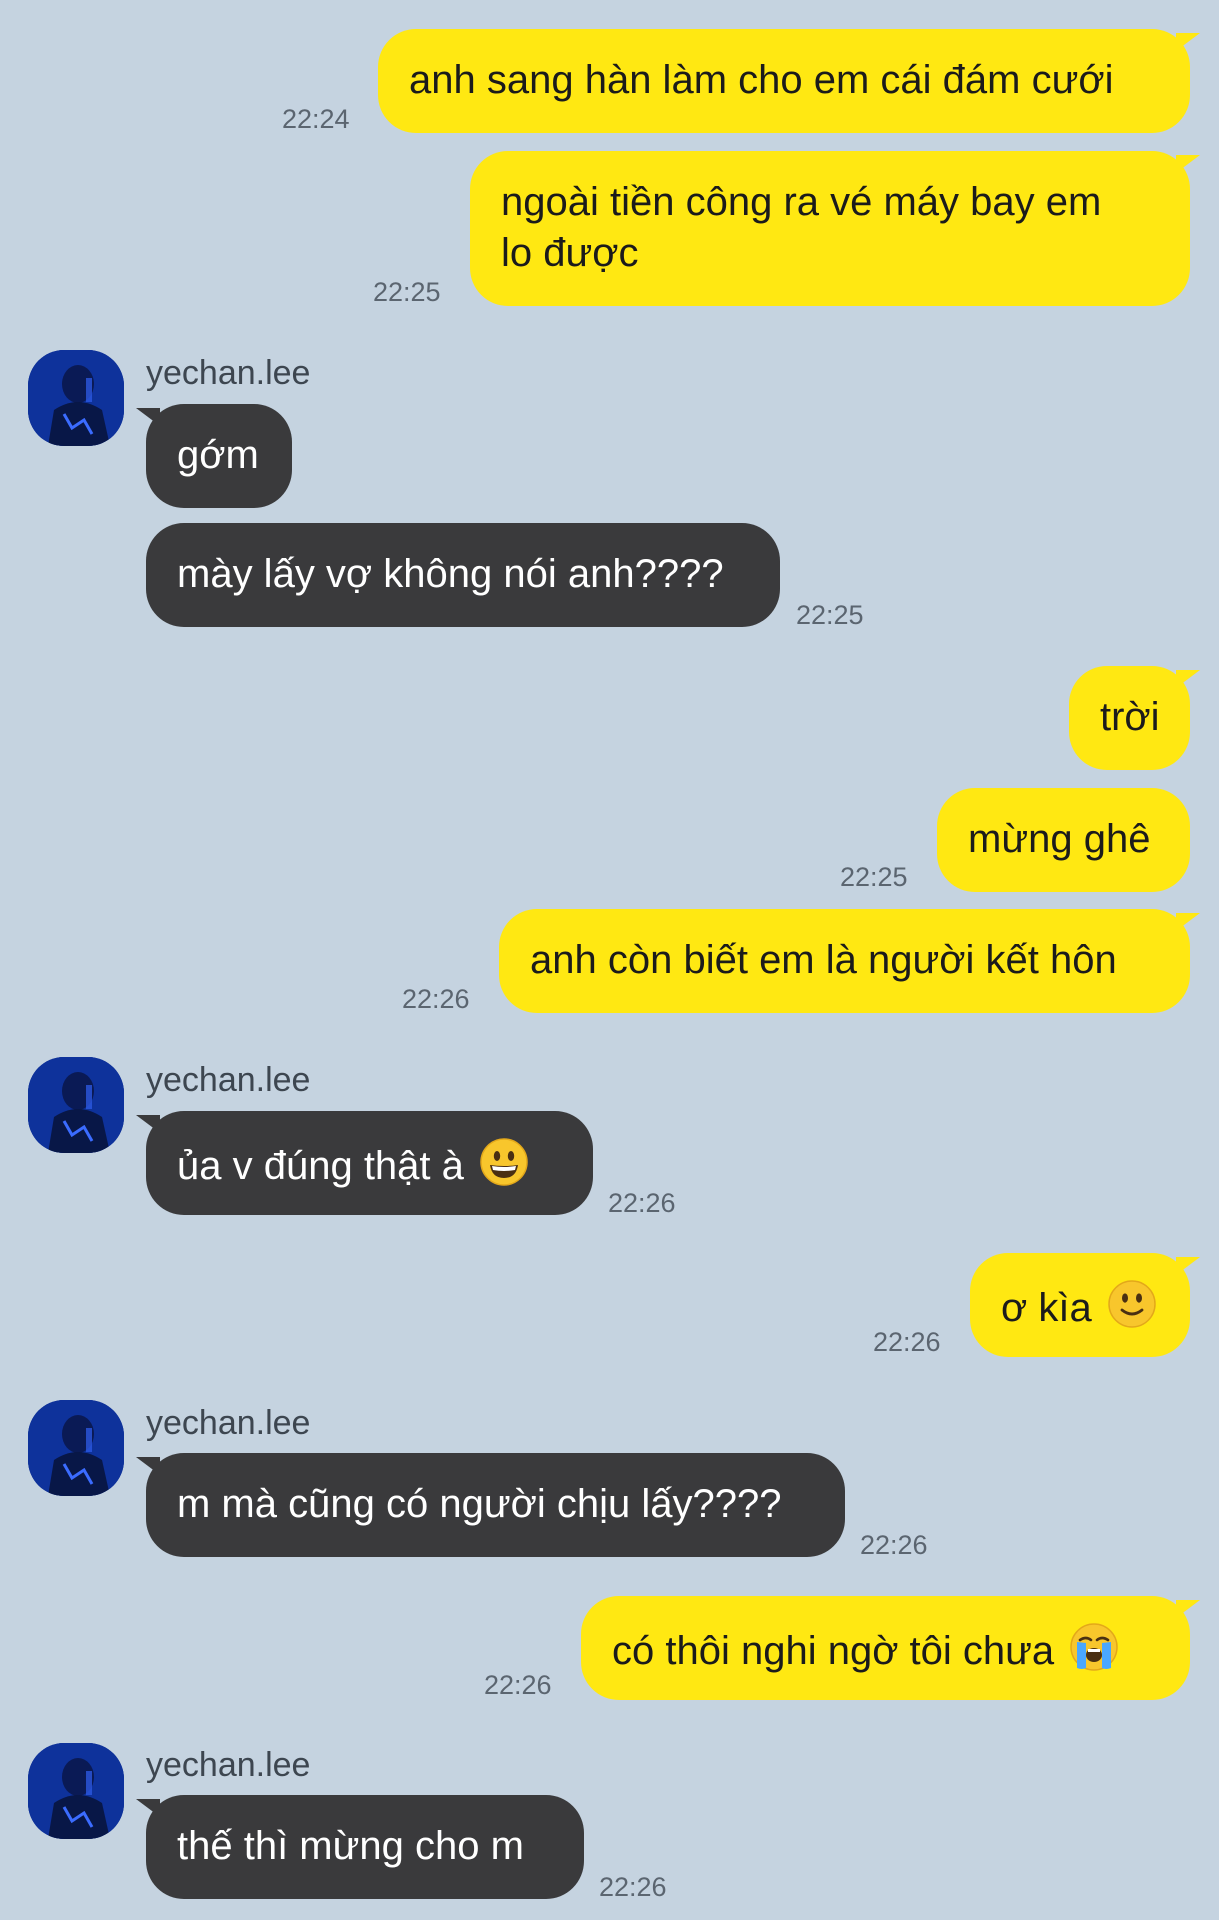  I want to click on outgoing-message-bubble: ơ kìa, so click(1085, 1305).